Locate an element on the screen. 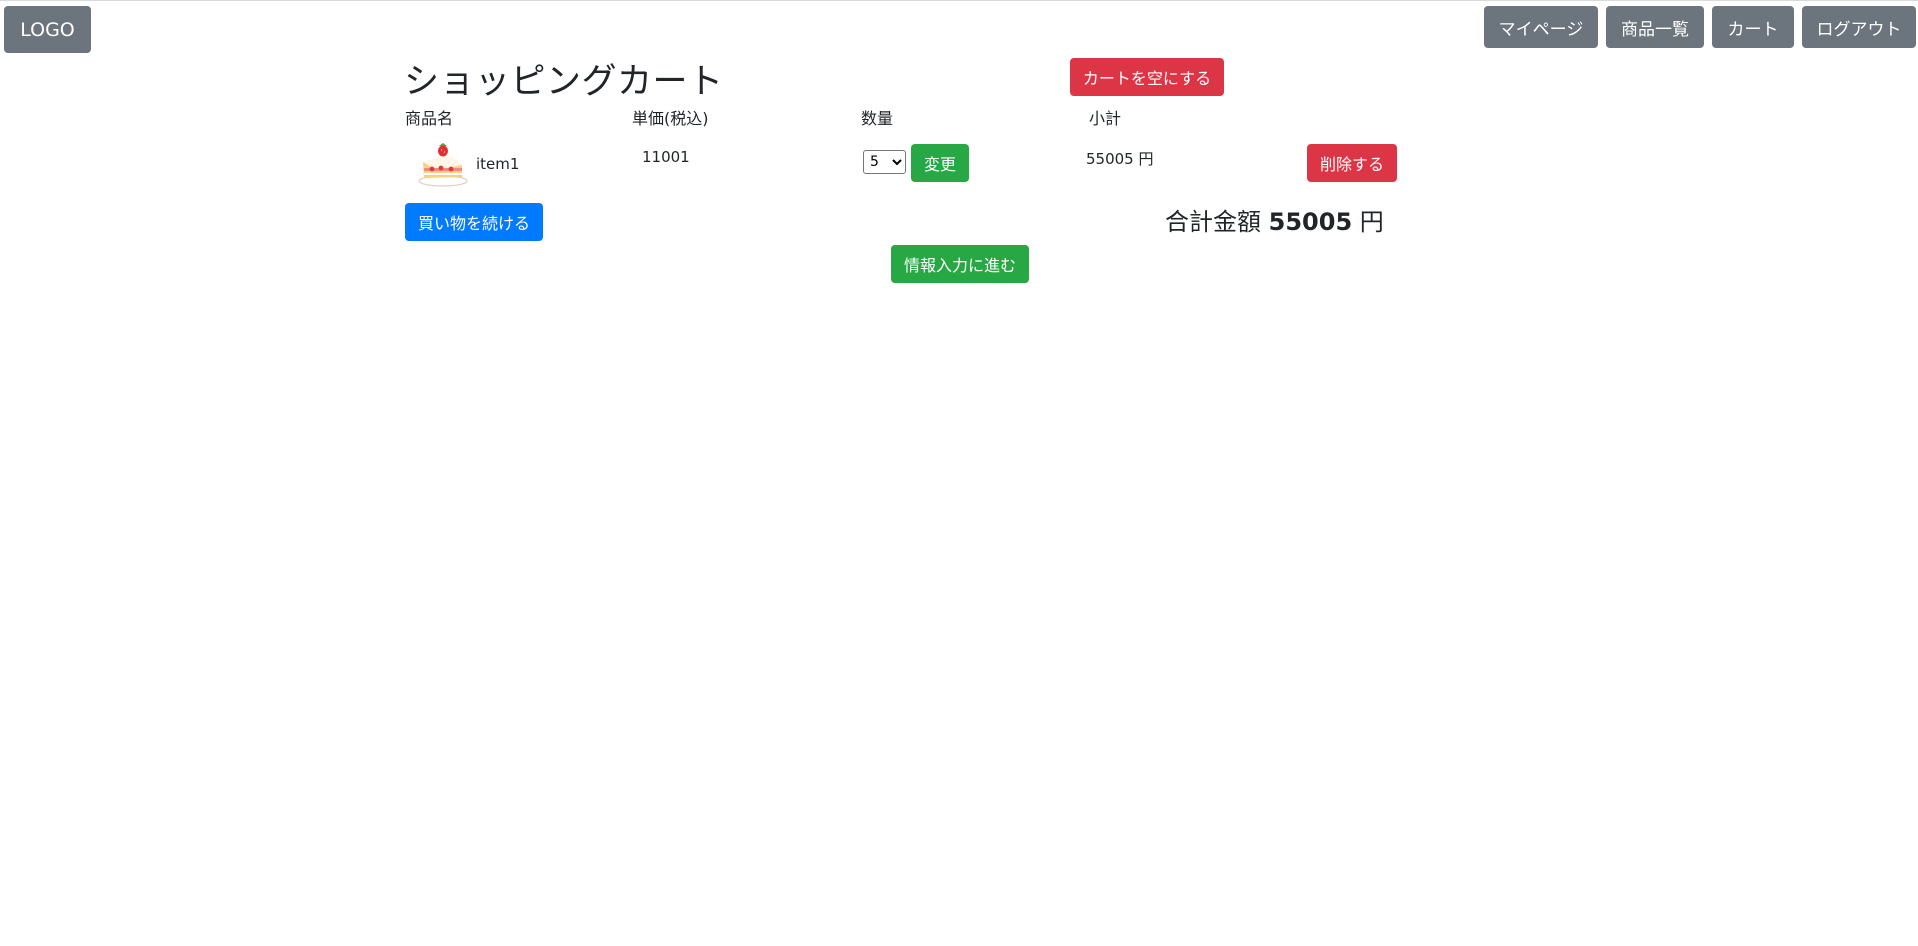 This screenshot has width=1918, height=946. empty-cart-button: カートを空にする is located at coordinates (1147, 77).